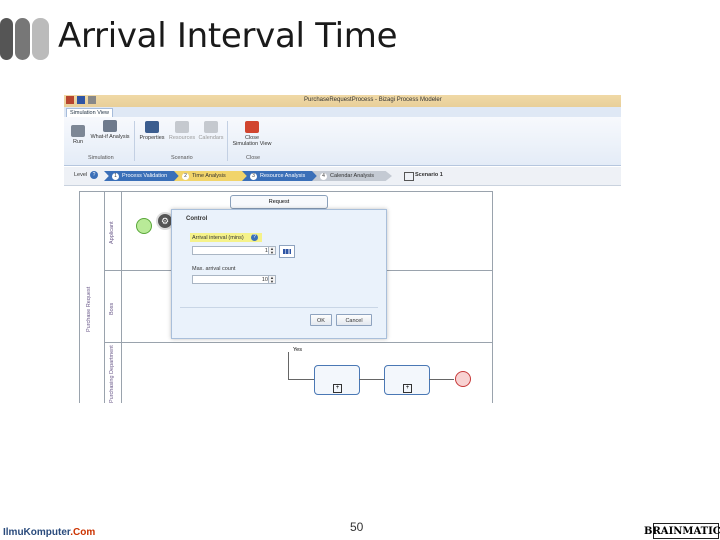 The width and height of the screenshot is (720, 540). Describe the element at coordinates (78, 131) in the screenshot. I see `run-icon` at that location.